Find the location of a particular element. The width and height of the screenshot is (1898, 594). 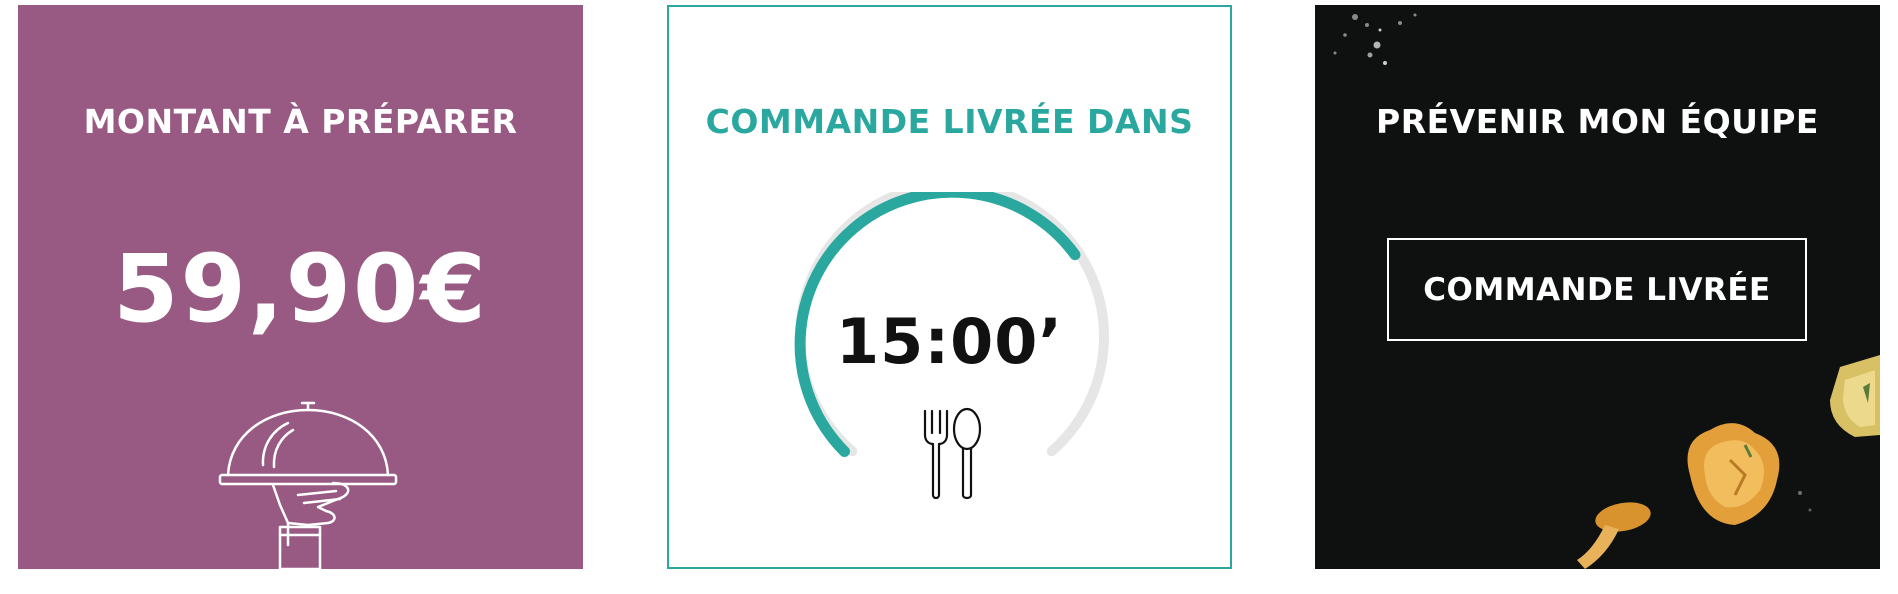

amount-value: 59,90€ is located at coordinates (300, 289).